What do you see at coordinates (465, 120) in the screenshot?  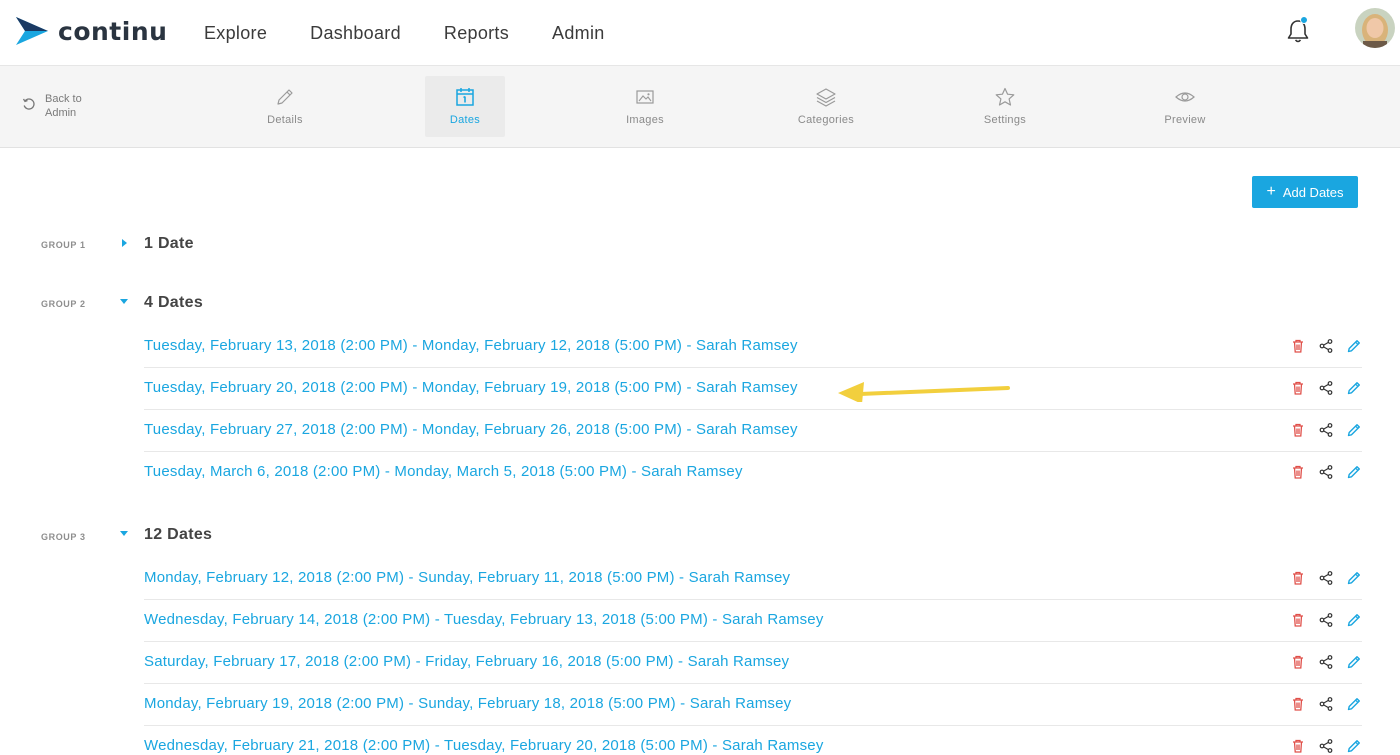 I see `tab-dates-label: Dates` at bounding box center [465, 120].